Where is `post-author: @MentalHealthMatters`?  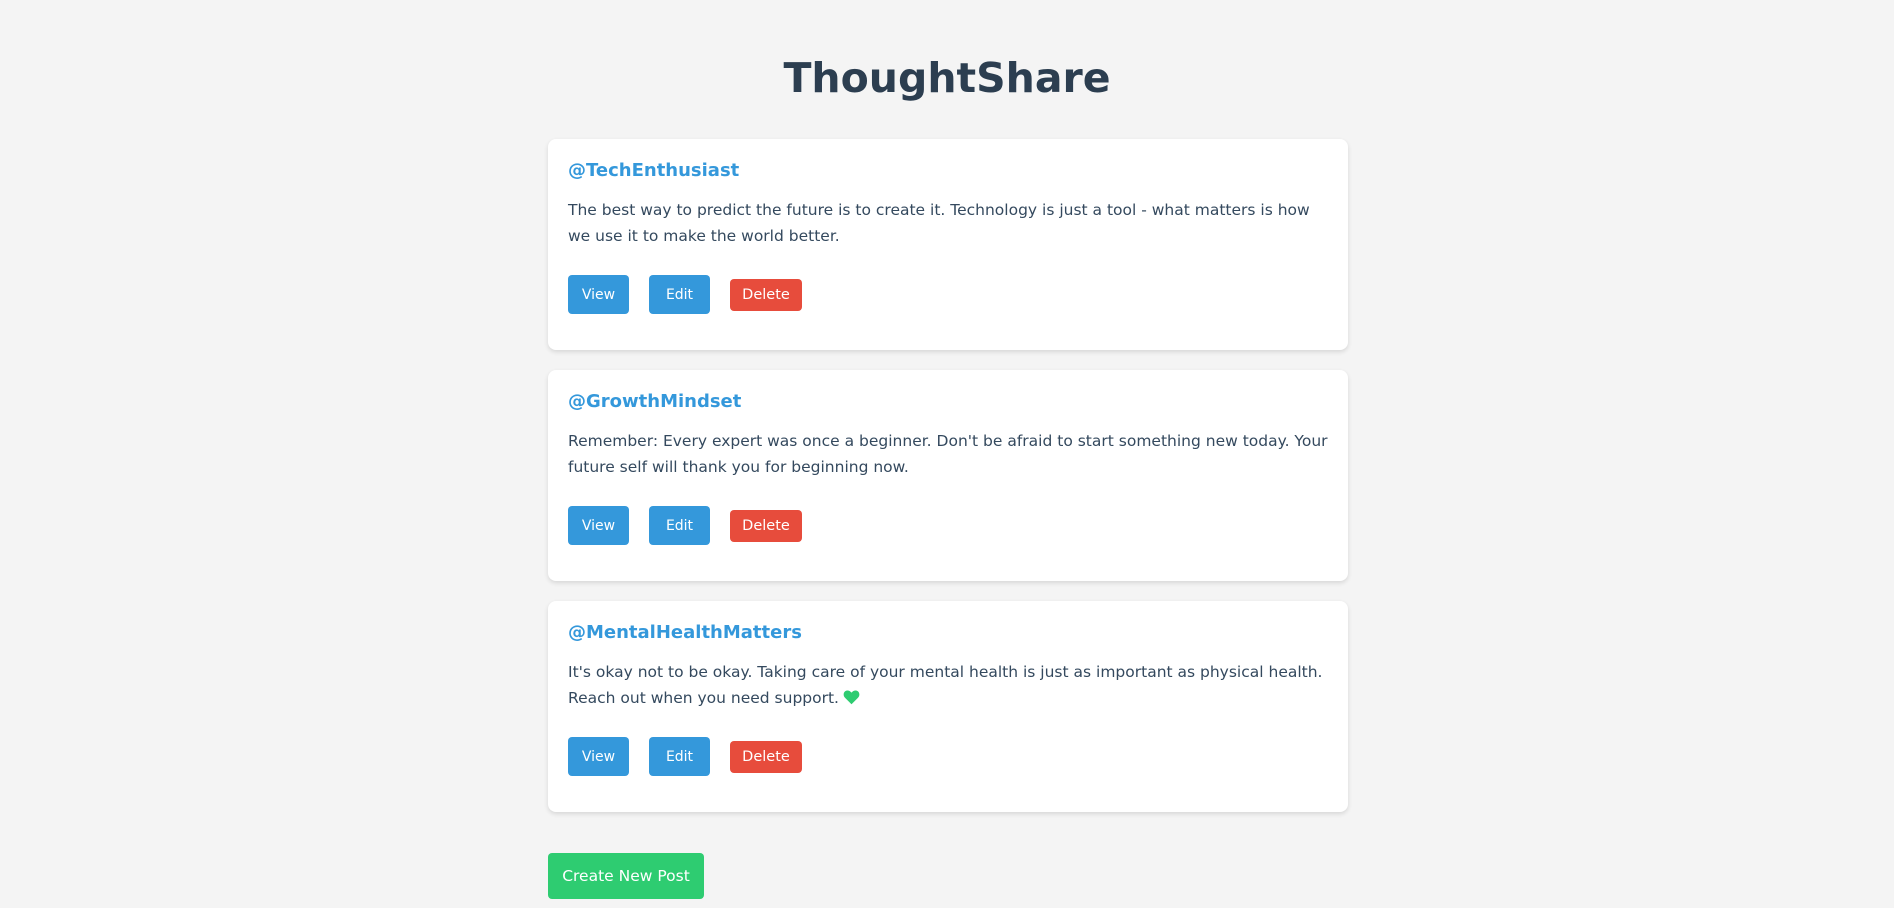
post-author: @MentalHealthMatters is located at coordinates (685, 632).